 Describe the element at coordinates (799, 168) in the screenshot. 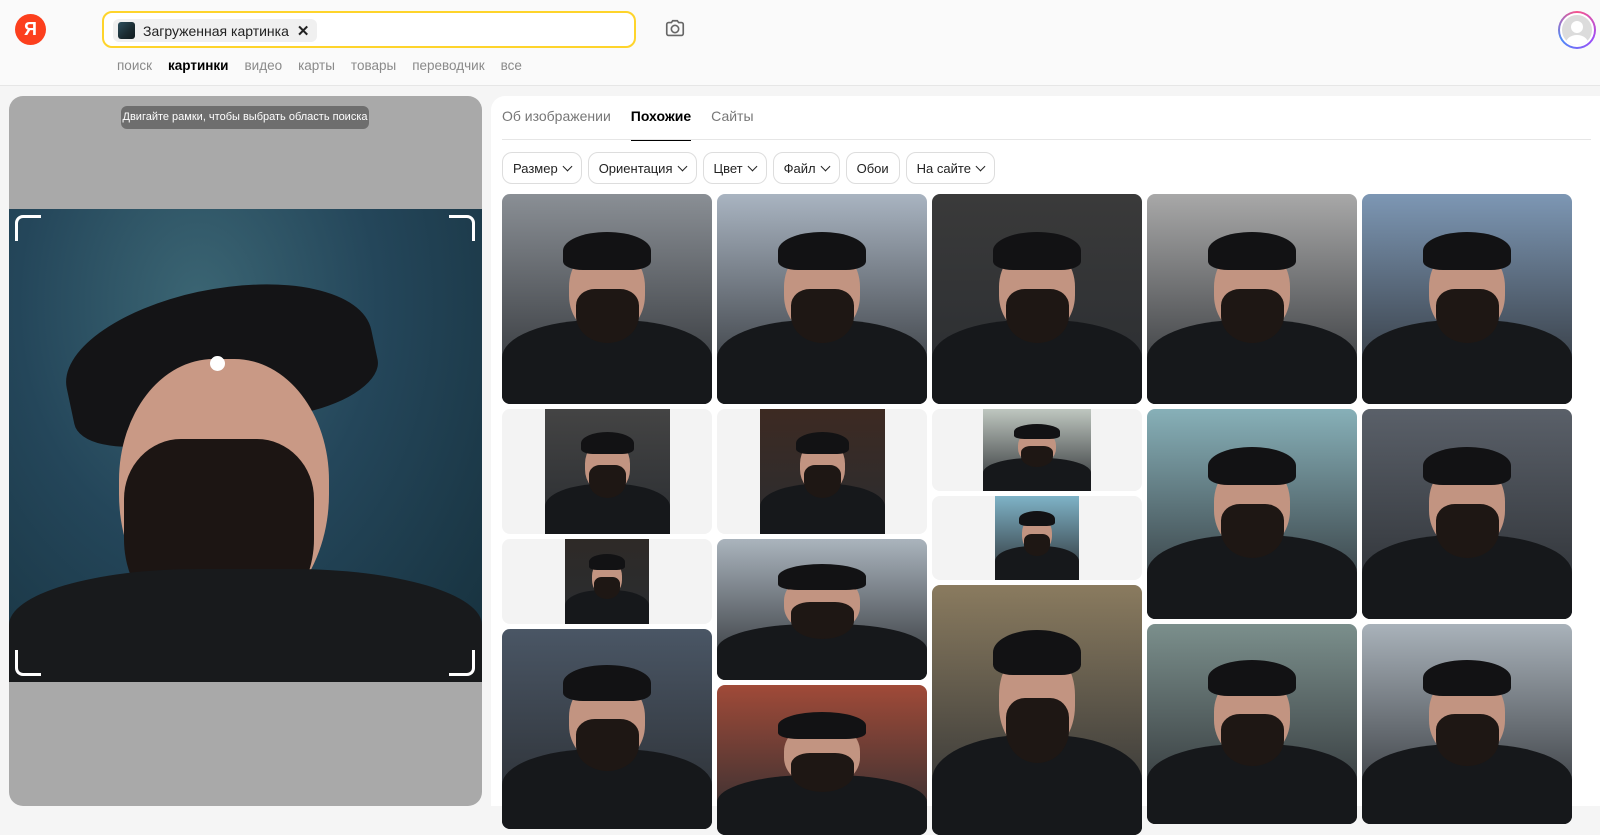

I see `filter-file-label: Файл` at that location.